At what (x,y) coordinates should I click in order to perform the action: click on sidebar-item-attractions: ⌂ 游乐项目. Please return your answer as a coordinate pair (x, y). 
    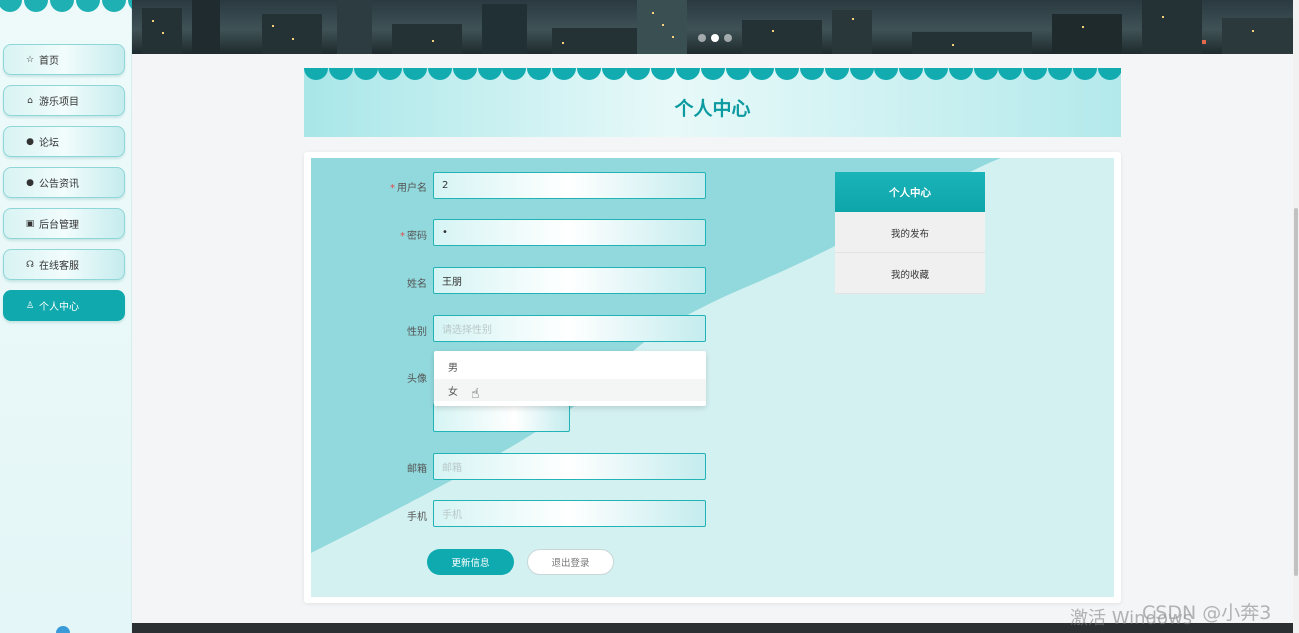
    Looking at the image, I should click on (64, 100).